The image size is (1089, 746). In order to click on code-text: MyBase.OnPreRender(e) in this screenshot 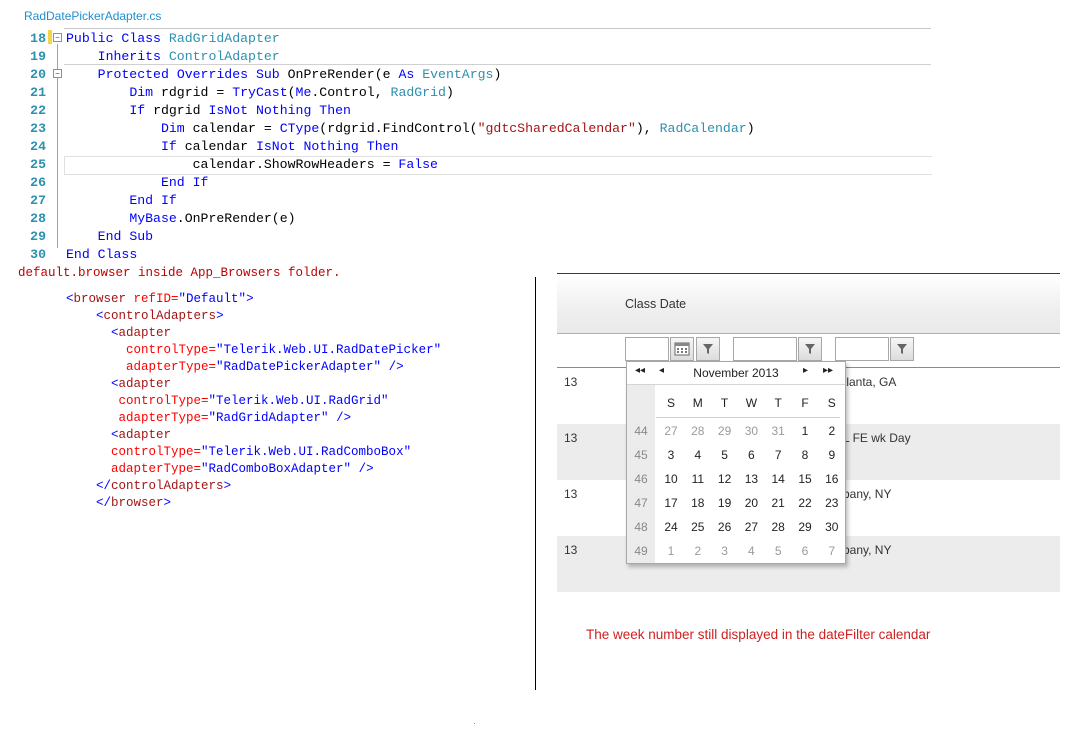, I will do `click(180, 219)`.